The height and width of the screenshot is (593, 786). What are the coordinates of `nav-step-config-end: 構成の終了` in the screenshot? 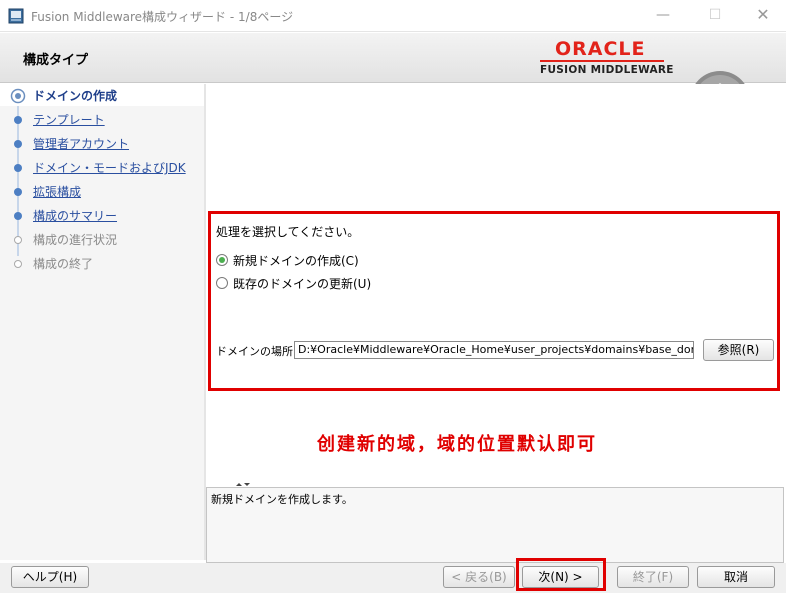 It's located at (102, 263).